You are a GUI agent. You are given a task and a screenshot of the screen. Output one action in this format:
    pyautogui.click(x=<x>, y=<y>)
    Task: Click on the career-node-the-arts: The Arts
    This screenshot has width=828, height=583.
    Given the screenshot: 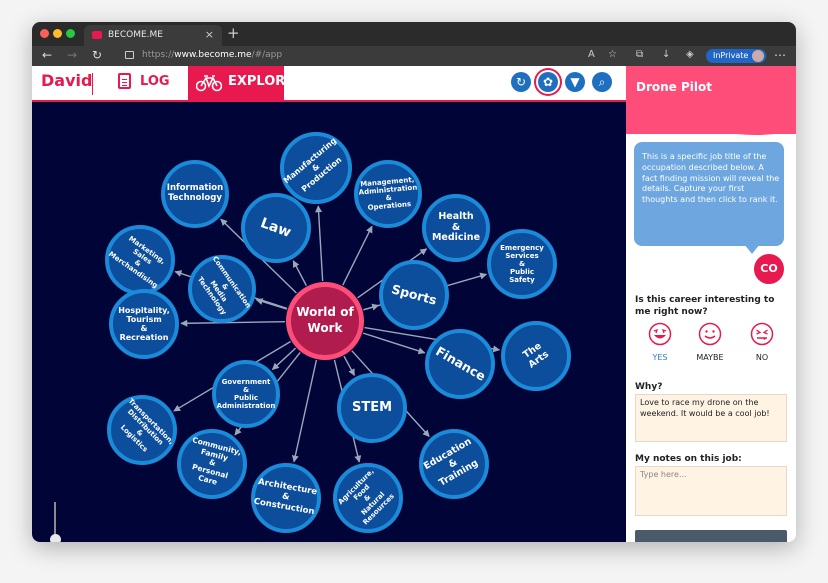 What is the action you would take?
    pyautogui.click(x=536, y=356)
    